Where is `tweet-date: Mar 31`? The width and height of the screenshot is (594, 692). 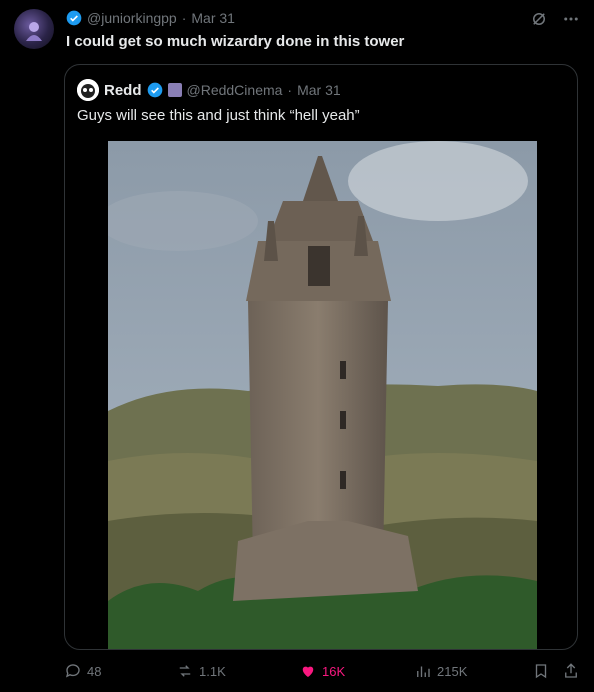 tweet-date: Mar 31 is located at coordinates (213, 18).